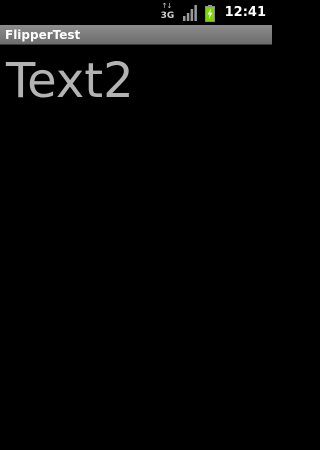 Image resolution: width=320 pixels, height=450 pixels. Describe the element at coordinates (70, 81) in the screenshot. I see `flipper-text-view: Text2` at that location.